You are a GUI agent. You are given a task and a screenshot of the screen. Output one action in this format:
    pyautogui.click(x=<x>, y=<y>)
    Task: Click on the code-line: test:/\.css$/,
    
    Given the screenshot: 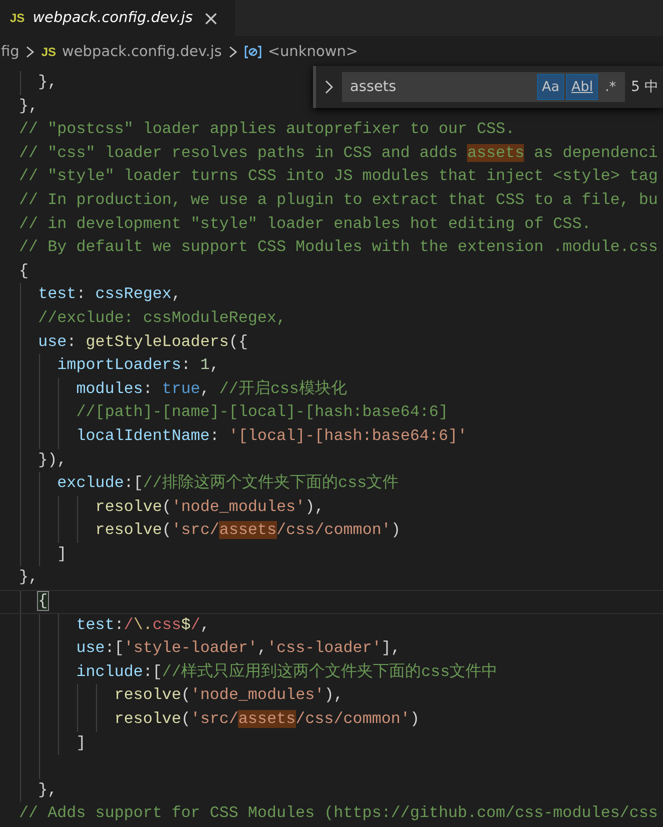 What is the action you would take?
    pyautogui.click(x=142, y=625)
    